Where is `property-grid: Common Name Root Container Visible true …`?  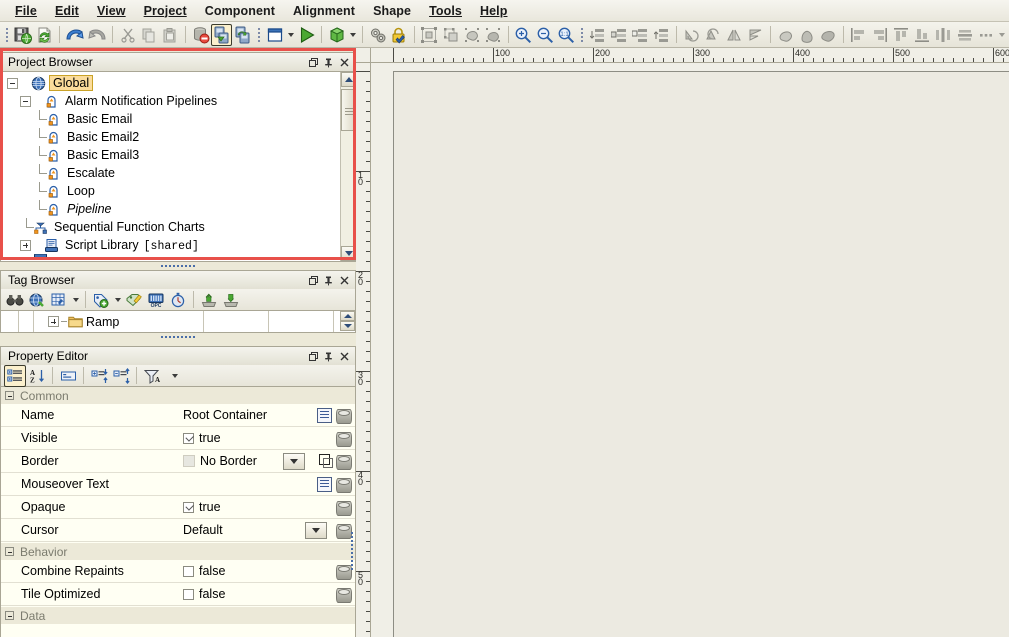 property-grid: Common Name Root Container Visible true … is located at coordinates (178, 512).